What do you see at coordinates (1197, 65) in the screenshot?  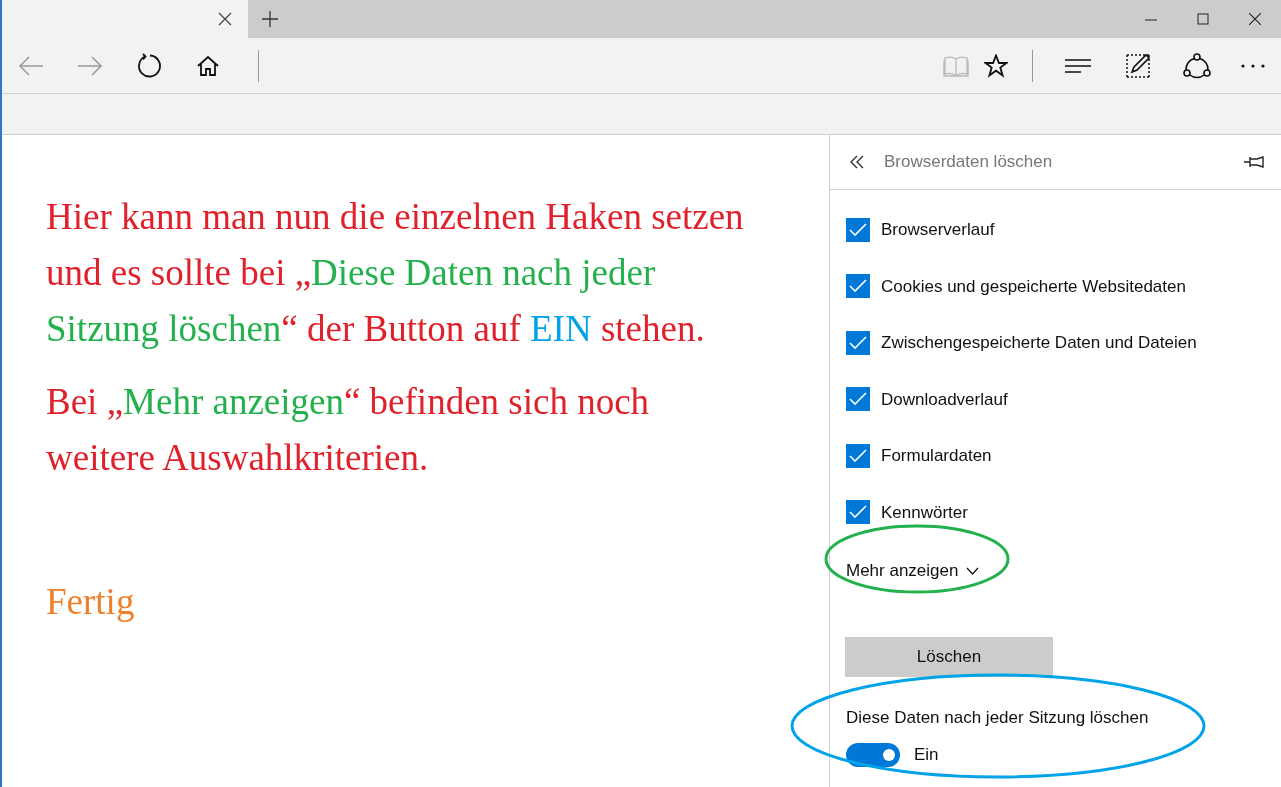 I see `share-icon` at bounding box center [1197, 65].